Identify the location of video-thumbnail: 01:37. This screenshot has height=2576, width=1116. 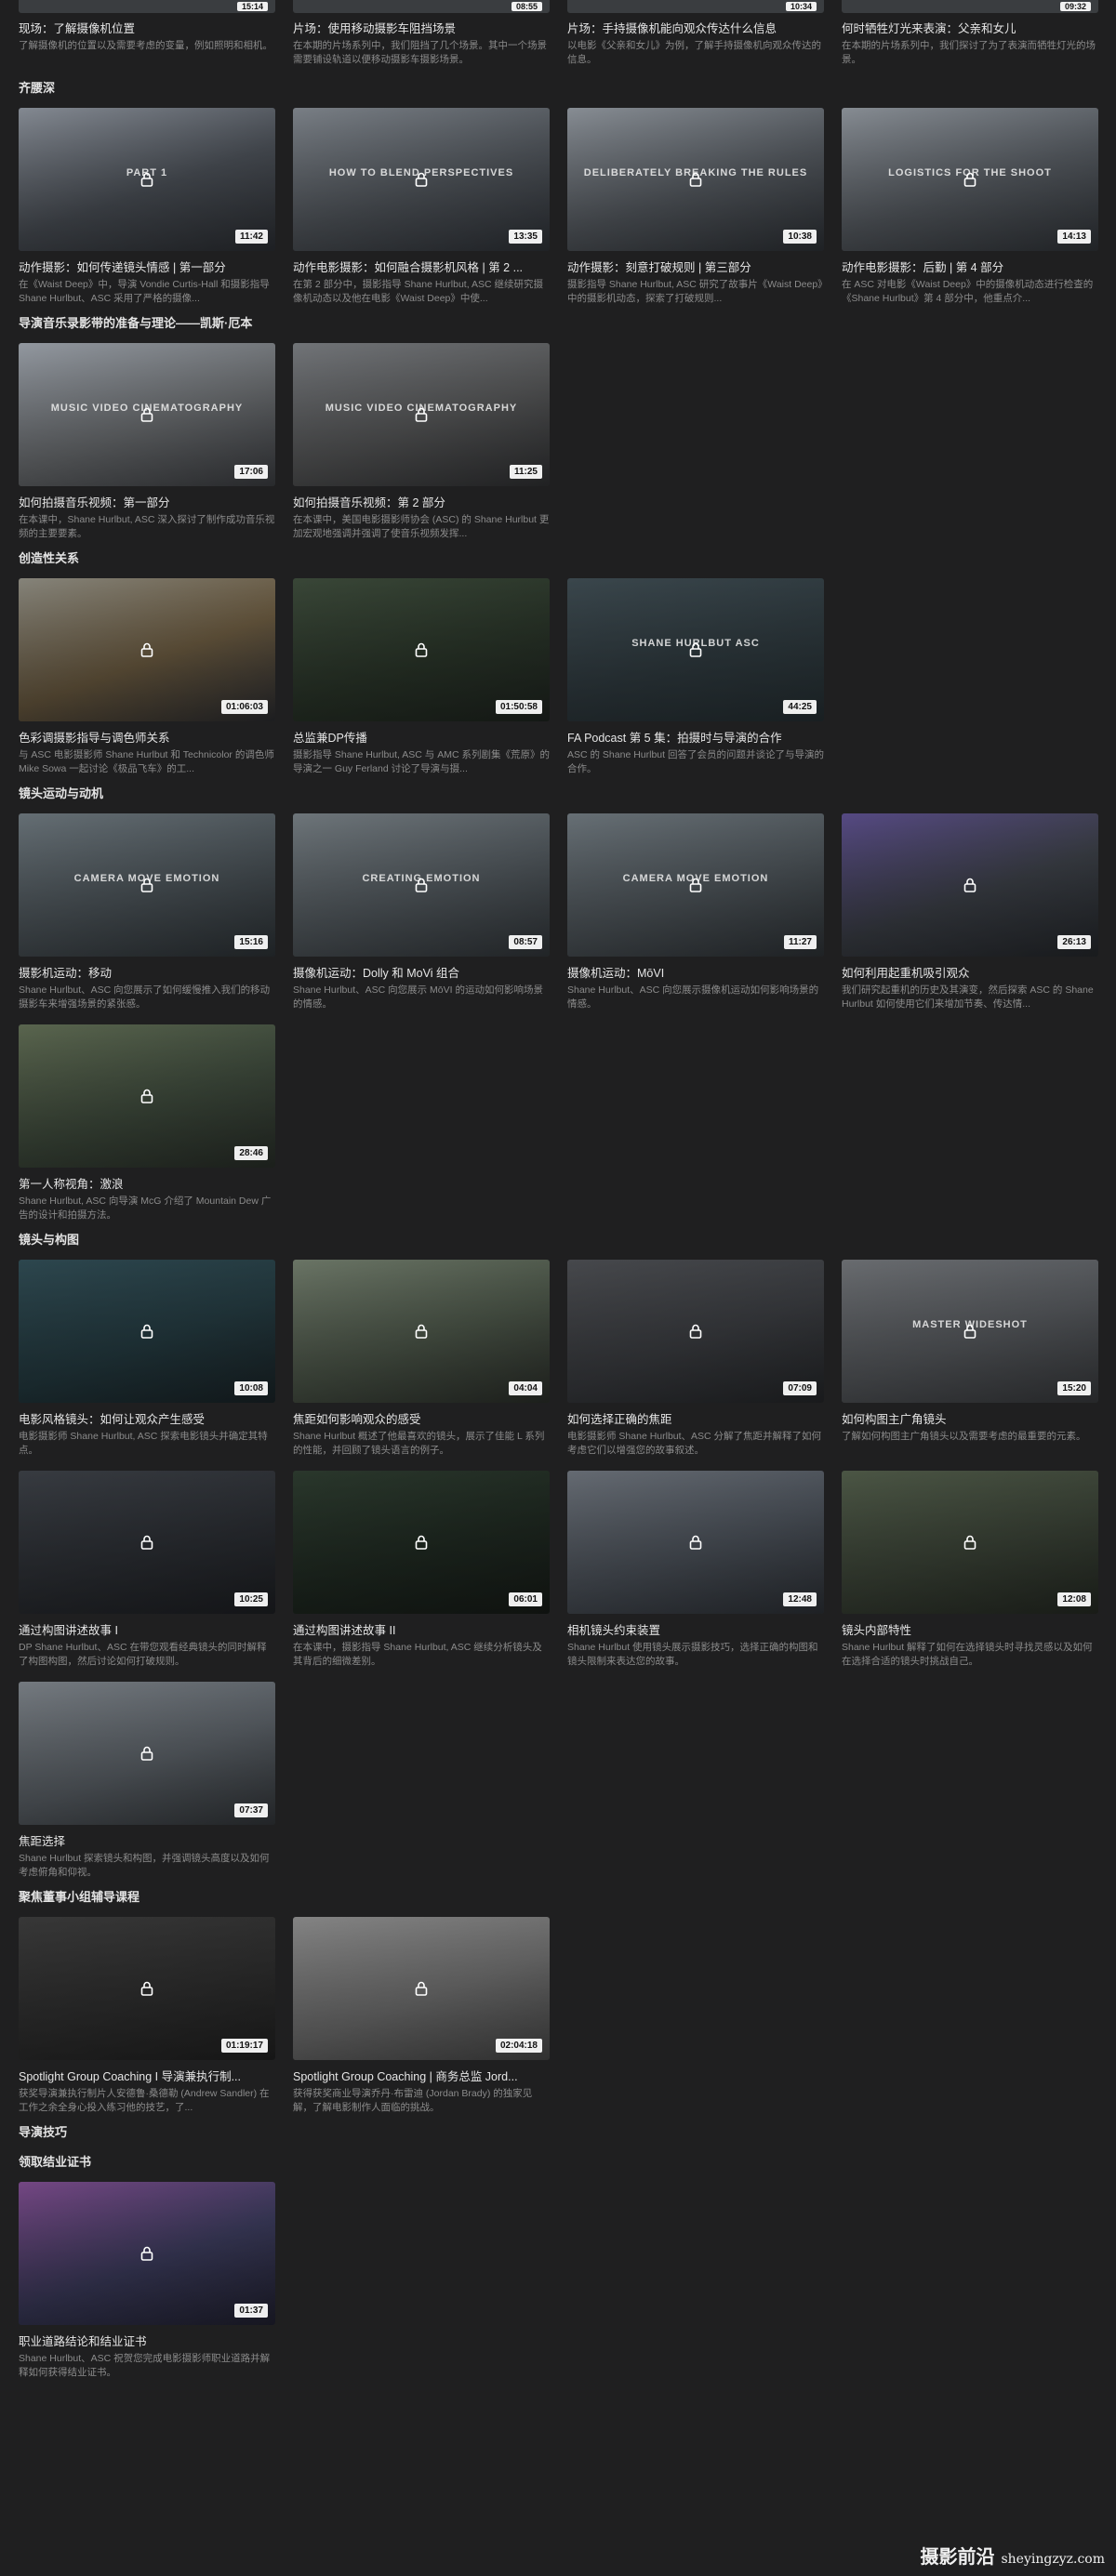
(147, 2253).